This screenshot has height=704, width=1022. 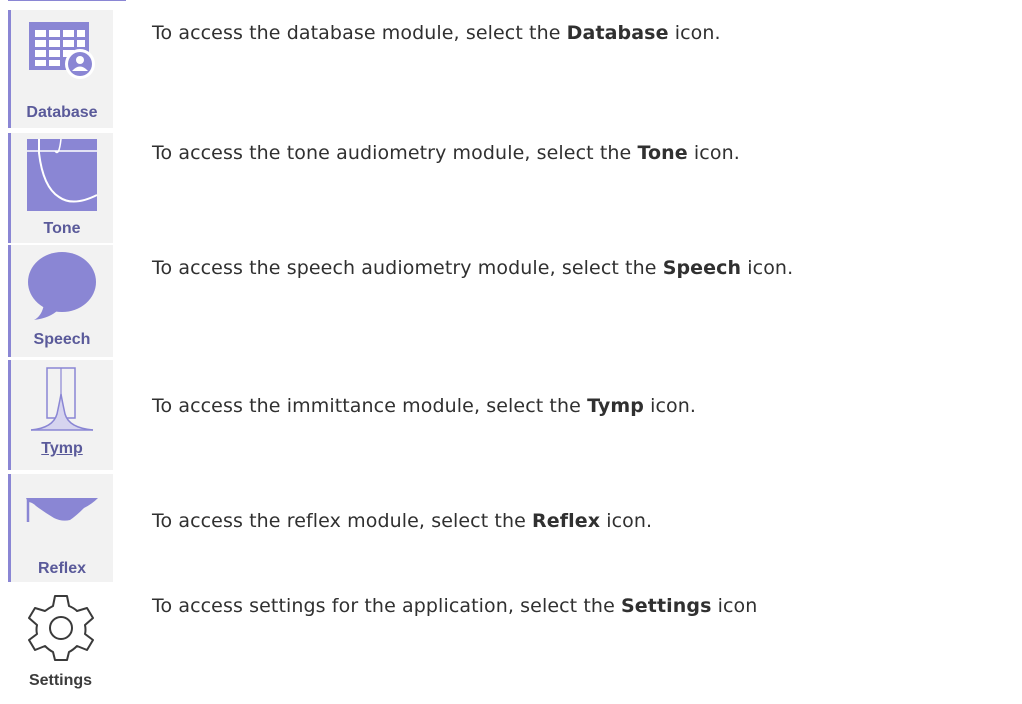 What do you see at coordinates (62, 403) in the screenshot?
I see `tymp-icon` at bounding box center [62, 403].